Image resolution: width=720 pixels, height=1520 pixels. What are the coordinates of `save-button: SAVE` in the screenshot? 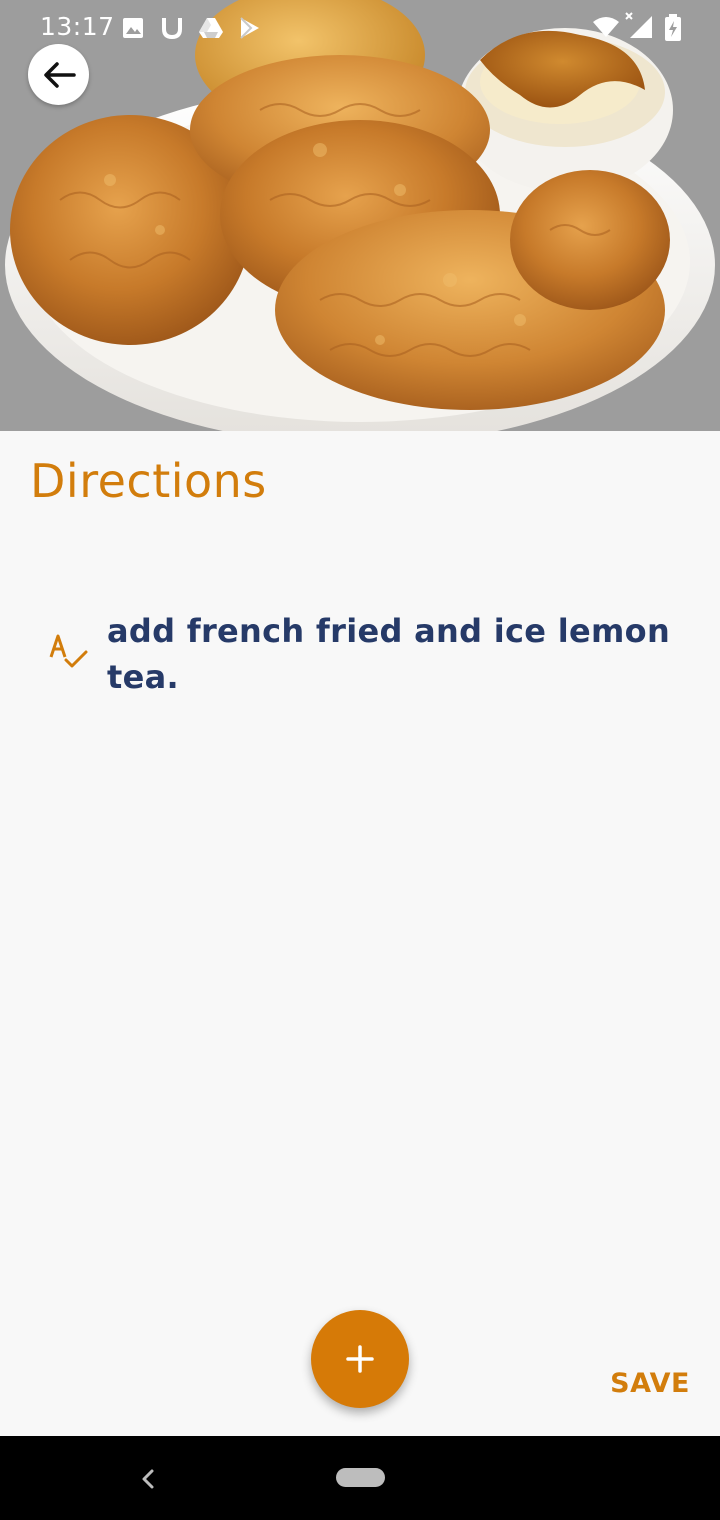 It's located at (650, 1383).